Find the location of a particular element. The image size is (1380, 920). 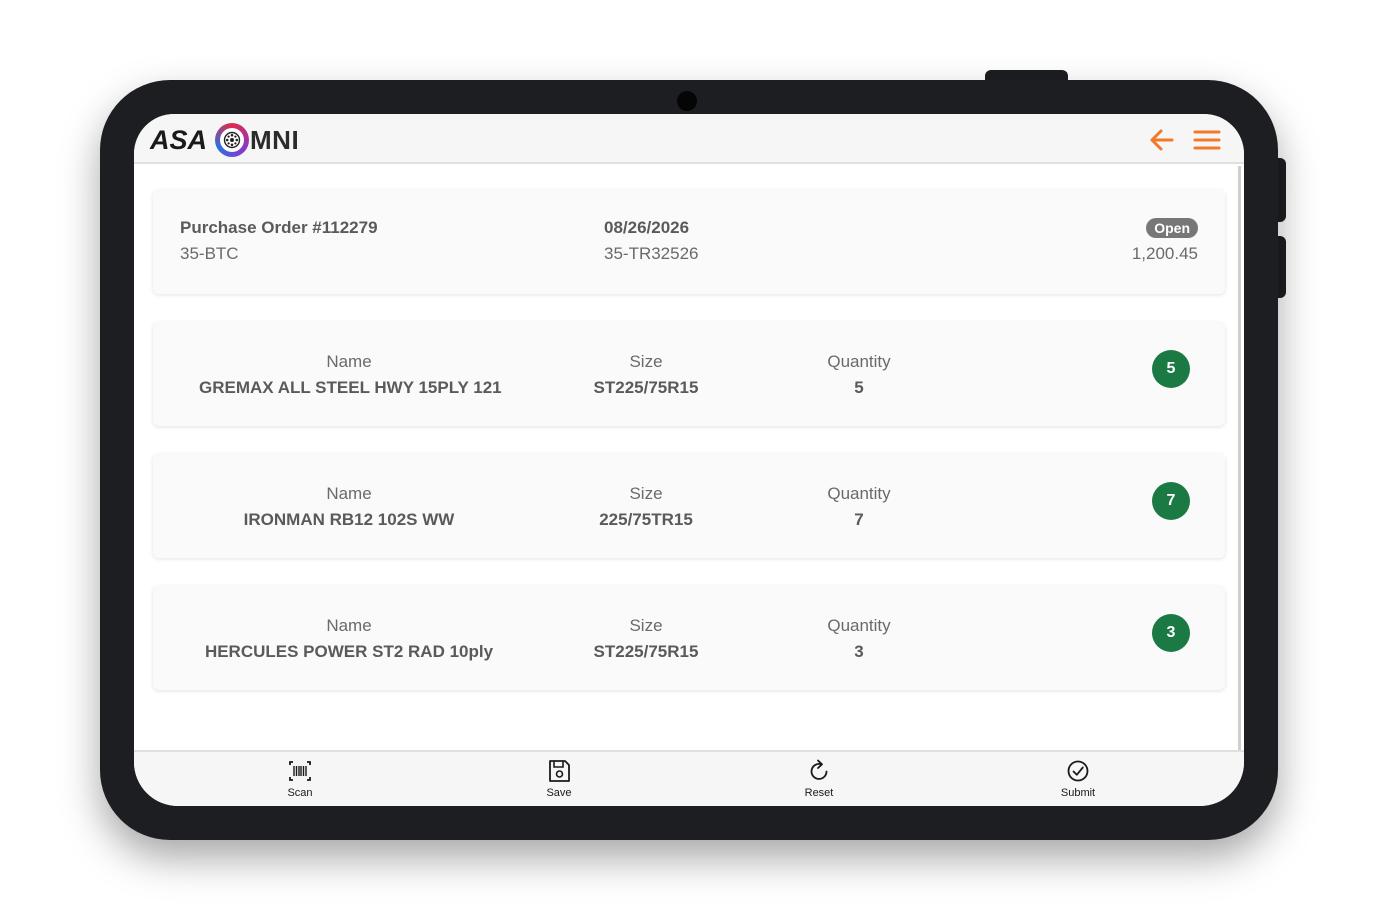

app-logo: ASA MNI is located at coordinates (224, 140).